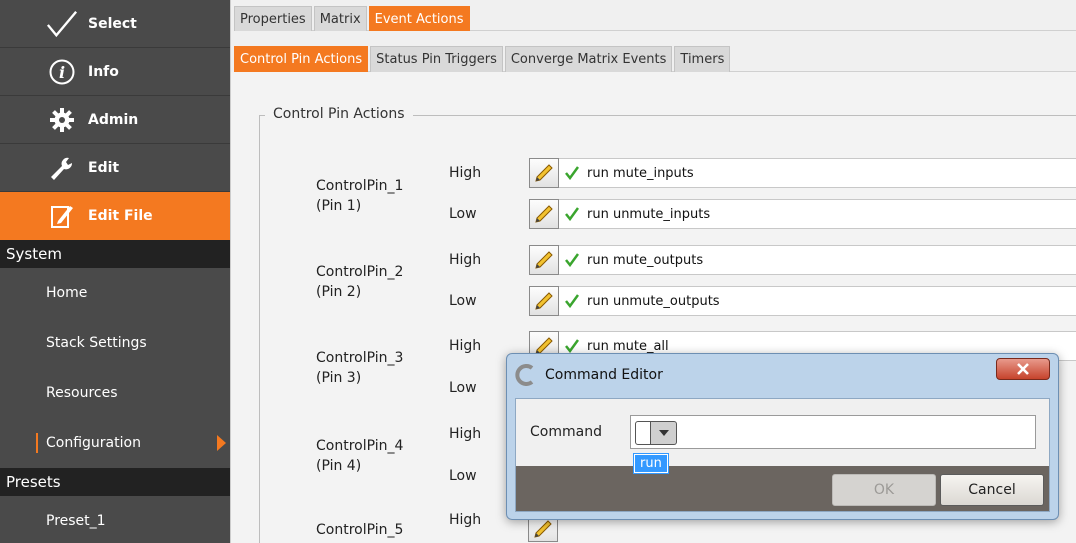  What do you see at coordinates (359, 456) in the screenshot?
I see `pin-label: ControlPin_4 (Pin 4)` at bounding box center [359, 456].